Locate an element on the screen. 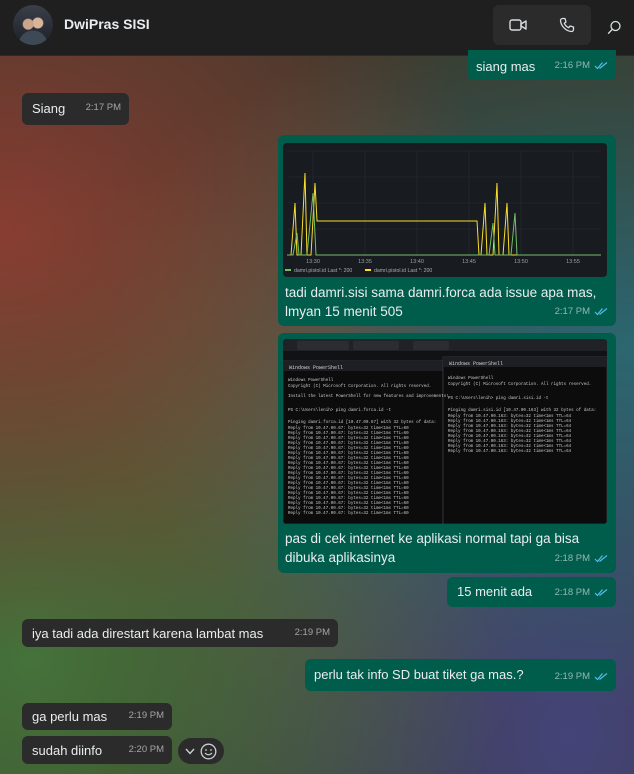  message-incoming: sudah diinfo 2:20 PM is located at coordinates (97, 750).